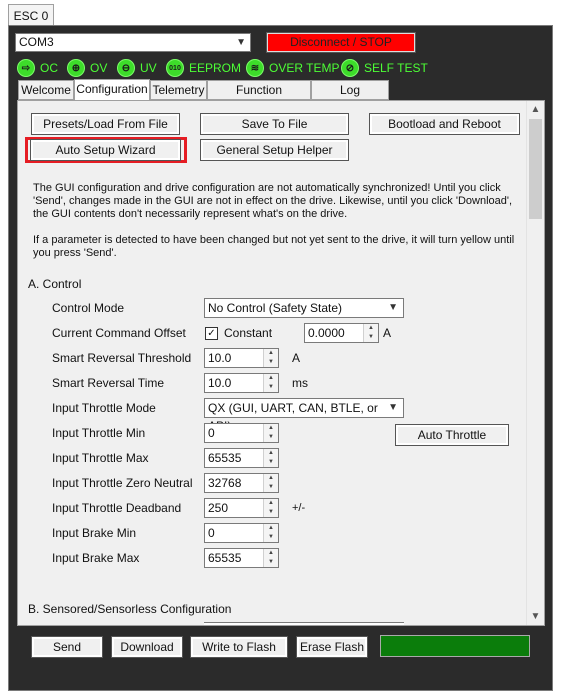  Describe the element at coordinates (241, 383) in the screenshot. I see `reversal-time-input: 10.0 ▲ ▼` at that location.